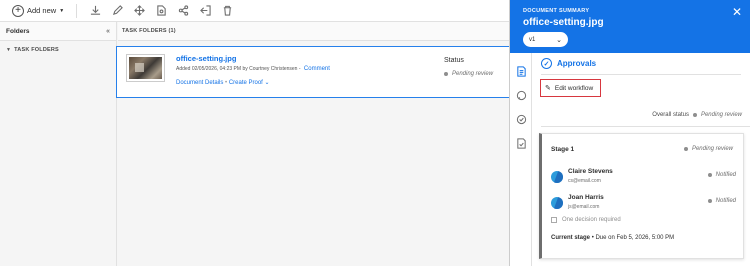  Describe the element at coordinates (161, 11) in the screenshot. I see `document-search-icon` at that location.